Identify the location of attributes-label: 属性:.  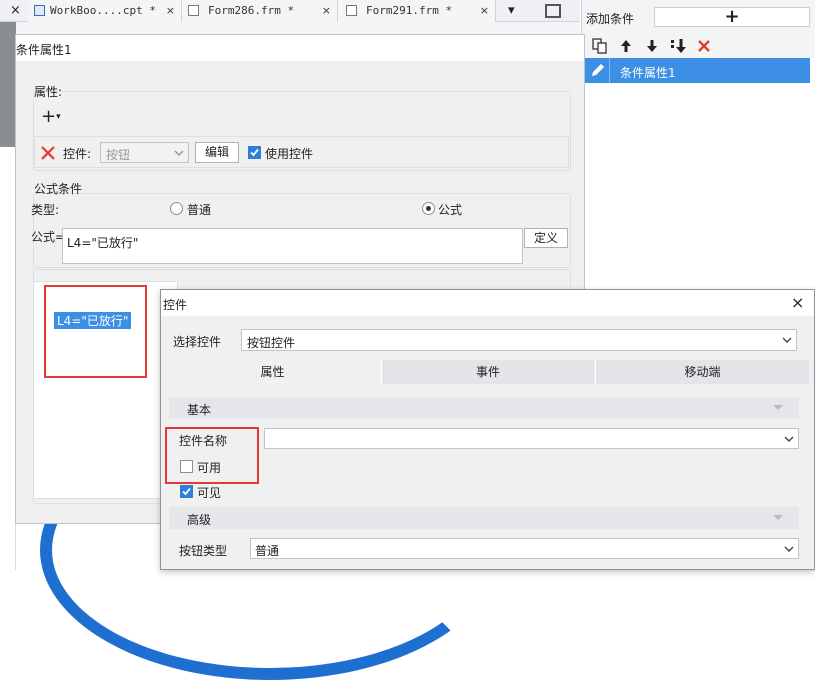
(48, 92).